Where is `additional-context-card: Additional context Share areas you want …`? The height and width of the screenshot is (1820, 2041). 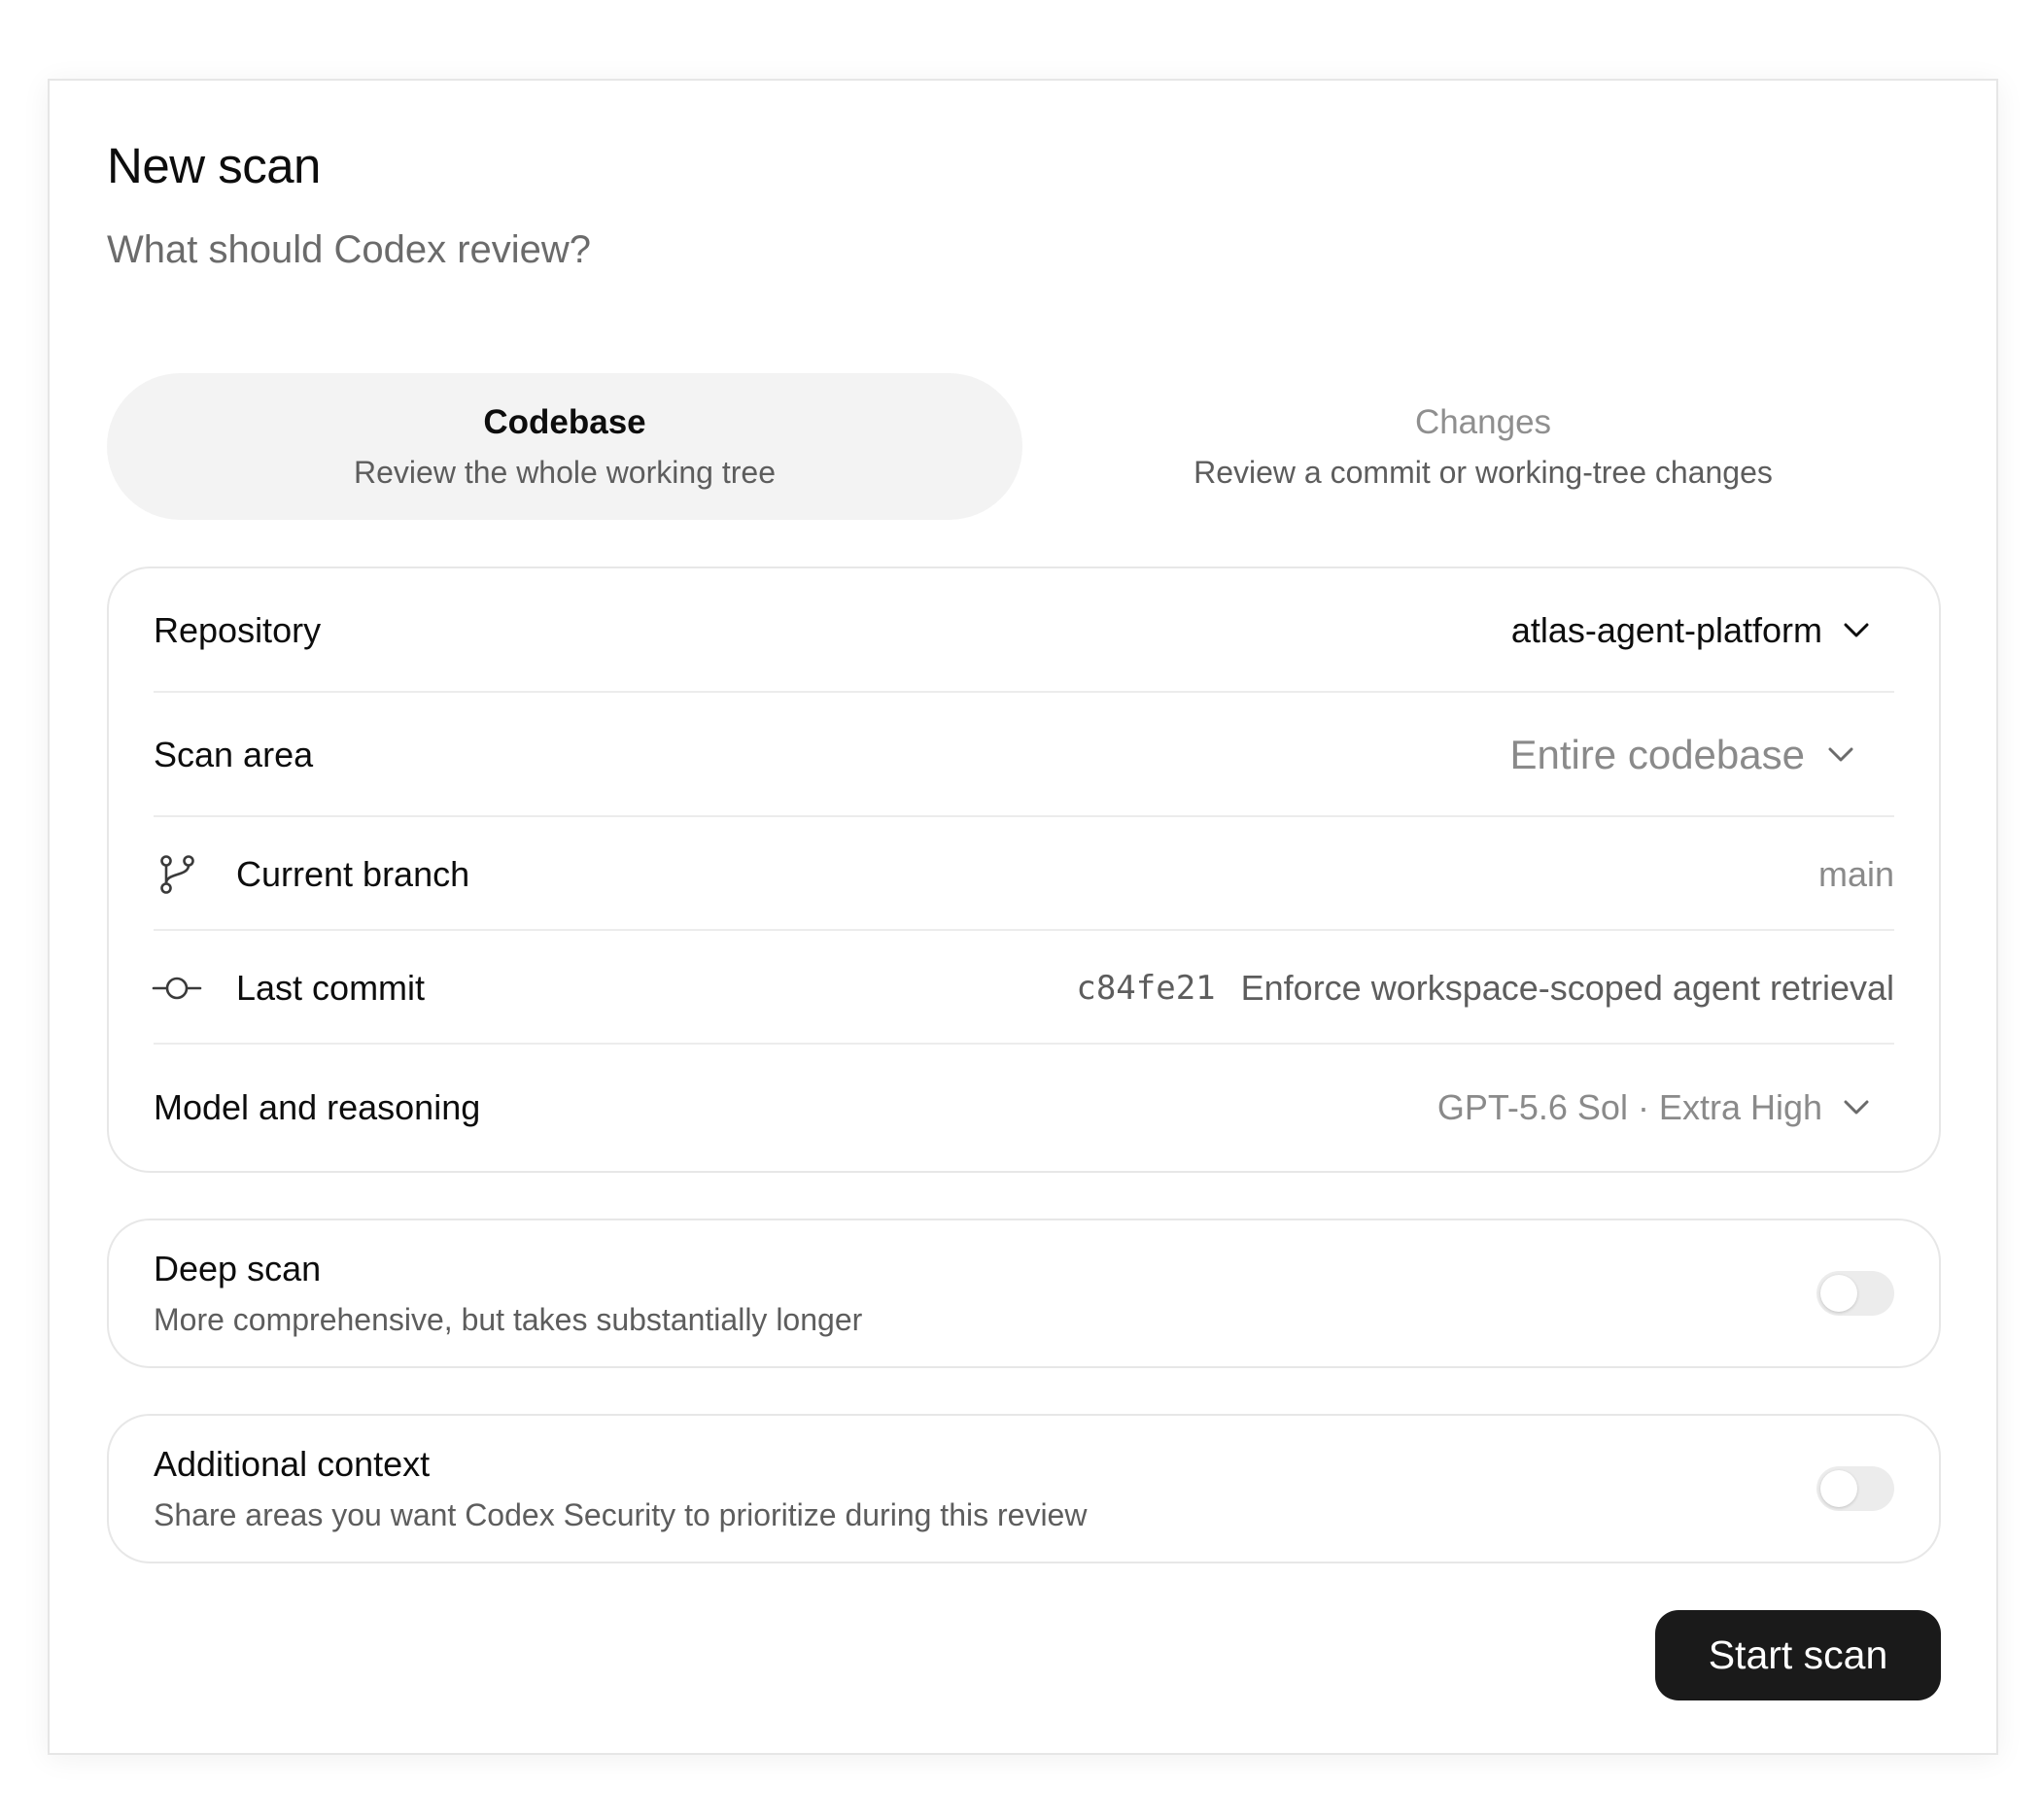
additional-context-card: Additional context Share areas you want … is located at coordinates (1024, 1488).